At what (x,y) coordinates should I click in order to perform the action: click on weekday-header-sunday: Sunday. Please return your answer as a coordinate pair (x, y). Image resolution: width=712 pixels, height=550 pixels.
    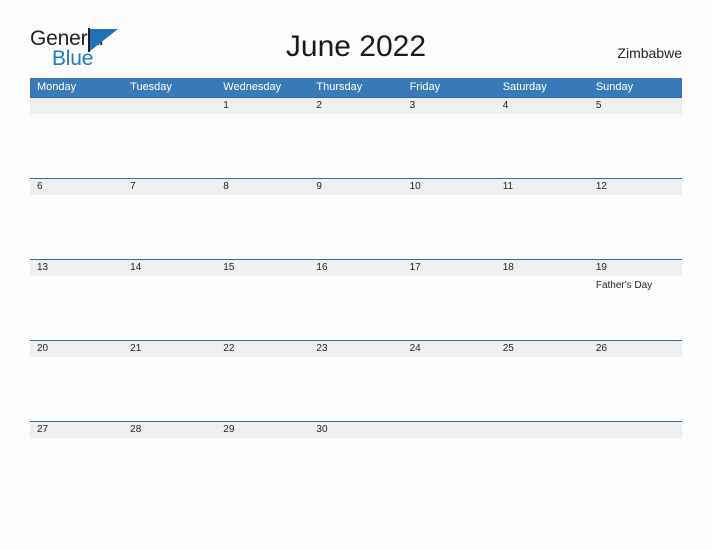
    Looking at the image, I should click on (614, 87).